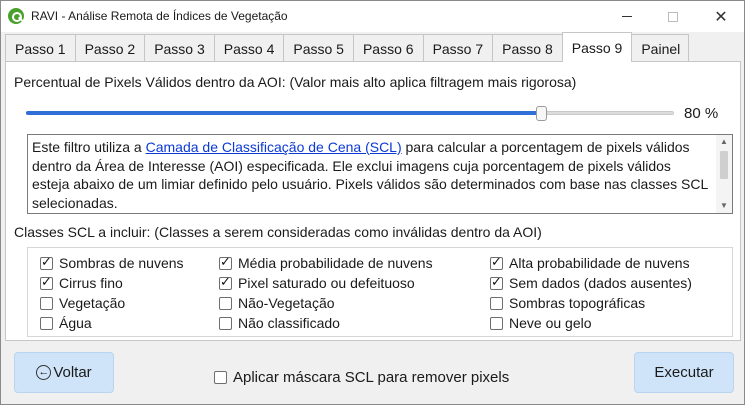 The height and width of the screenshot is (405, 745). Describe the element at coordinates (75, 323) in the screenshot. I see `checkbox-label: Água` at that location.